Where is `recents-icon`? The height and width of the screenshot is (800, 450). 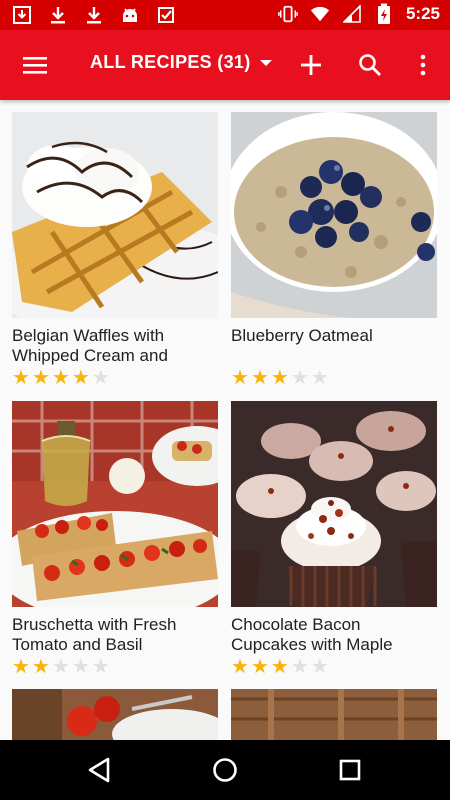
recents-icon is located at coordinates (350, 770).